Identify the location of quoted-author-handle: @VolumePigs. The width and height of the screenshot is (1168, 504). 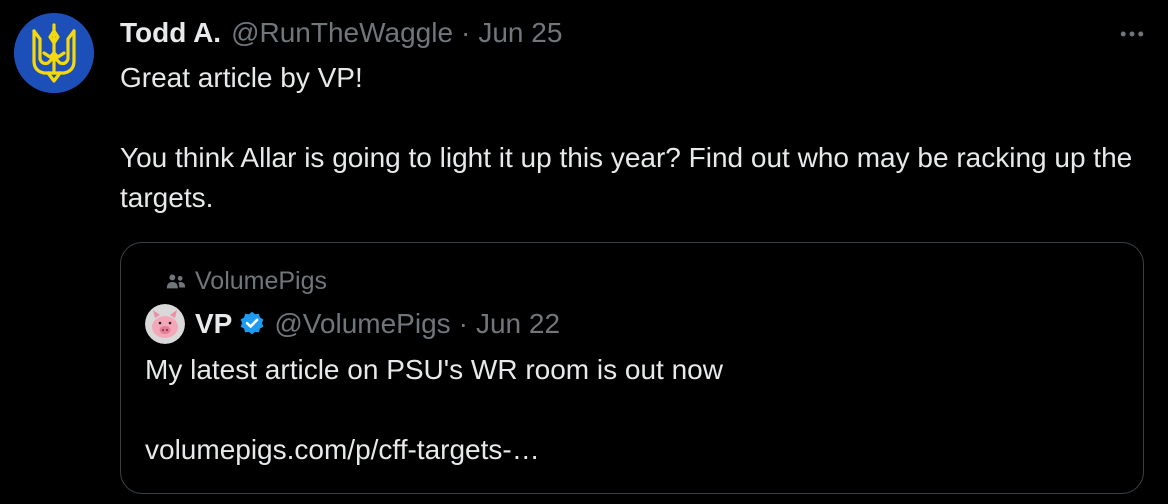
(362, 324).